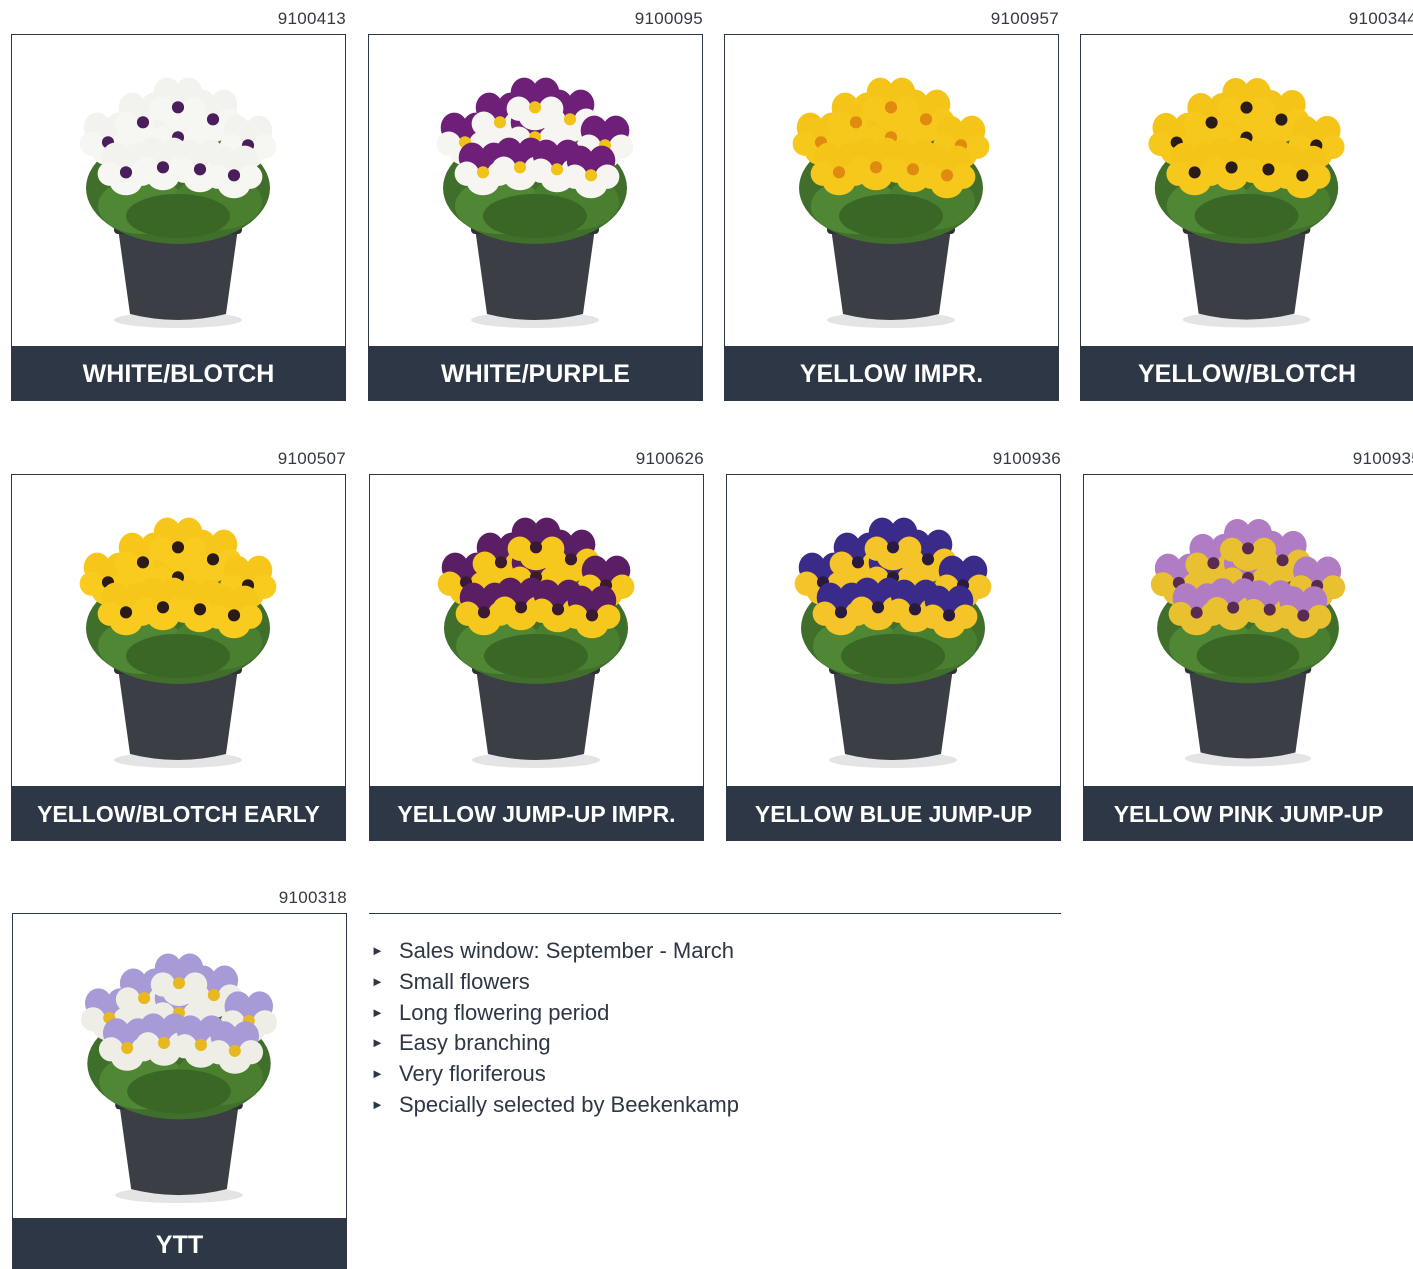  I want to click on product-code: 9100626, so click(669, 458).